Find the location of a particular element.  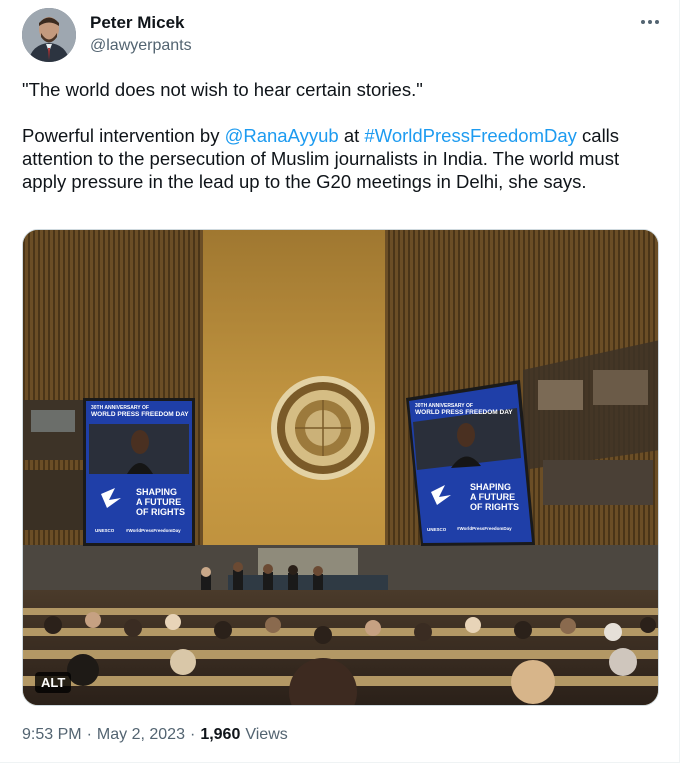

tweet-time: 9:53 PM is located at coordinates (52, 735).